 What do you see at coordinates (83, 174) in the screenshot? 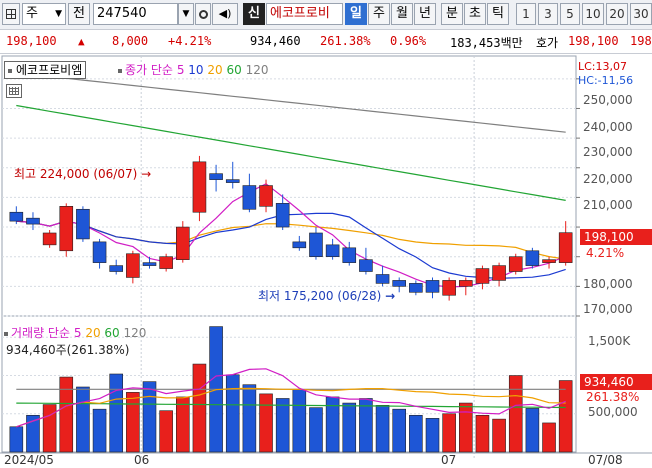
I see `high-annotation: 최고 224,000 (06/07) →` at bounding box center [83, 174].